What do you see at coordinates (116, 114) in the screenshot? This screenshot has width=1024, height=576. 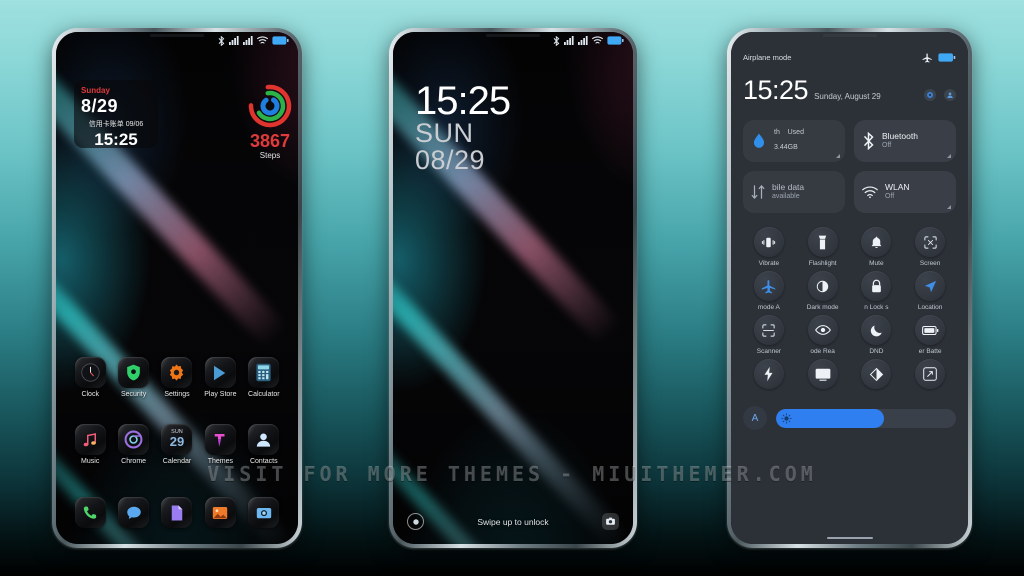 I see `clock-widget: Sunday 8/29 信用卡账单 09/06 15:25` at bounding box center [116, 114].